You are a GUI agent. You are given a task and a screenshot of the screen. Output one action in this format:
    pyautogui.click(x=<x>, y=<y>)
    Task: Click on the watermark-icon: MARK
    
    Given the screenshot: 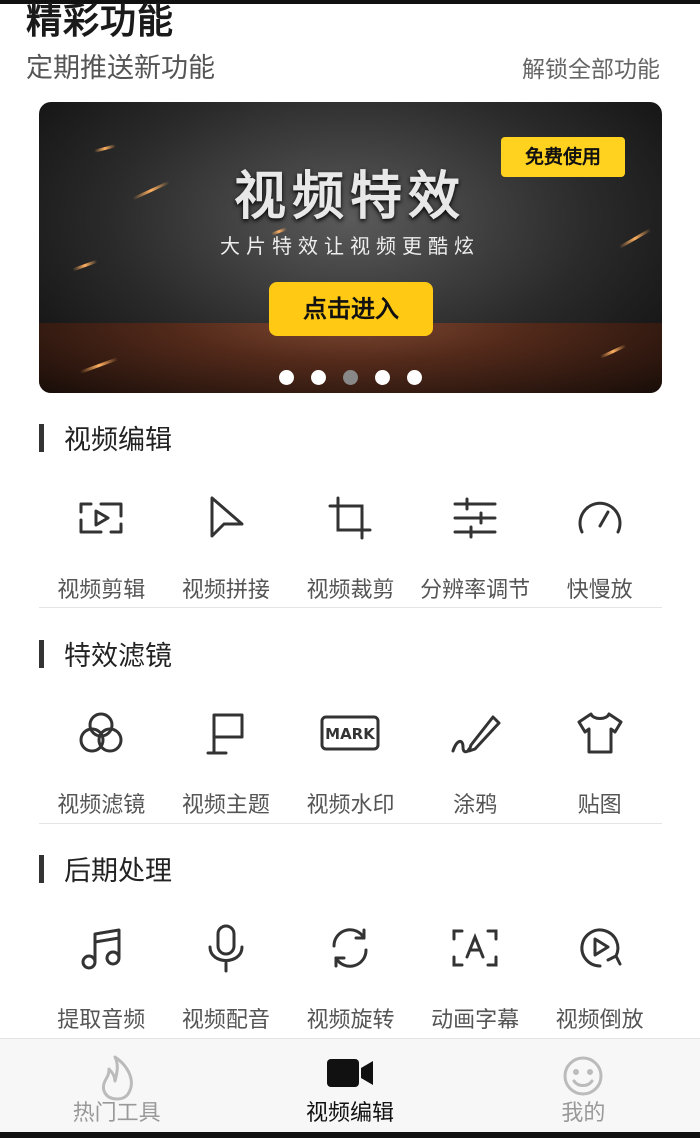 What is the action you would take?
    pyautogui.click(x=350, y=733)
    